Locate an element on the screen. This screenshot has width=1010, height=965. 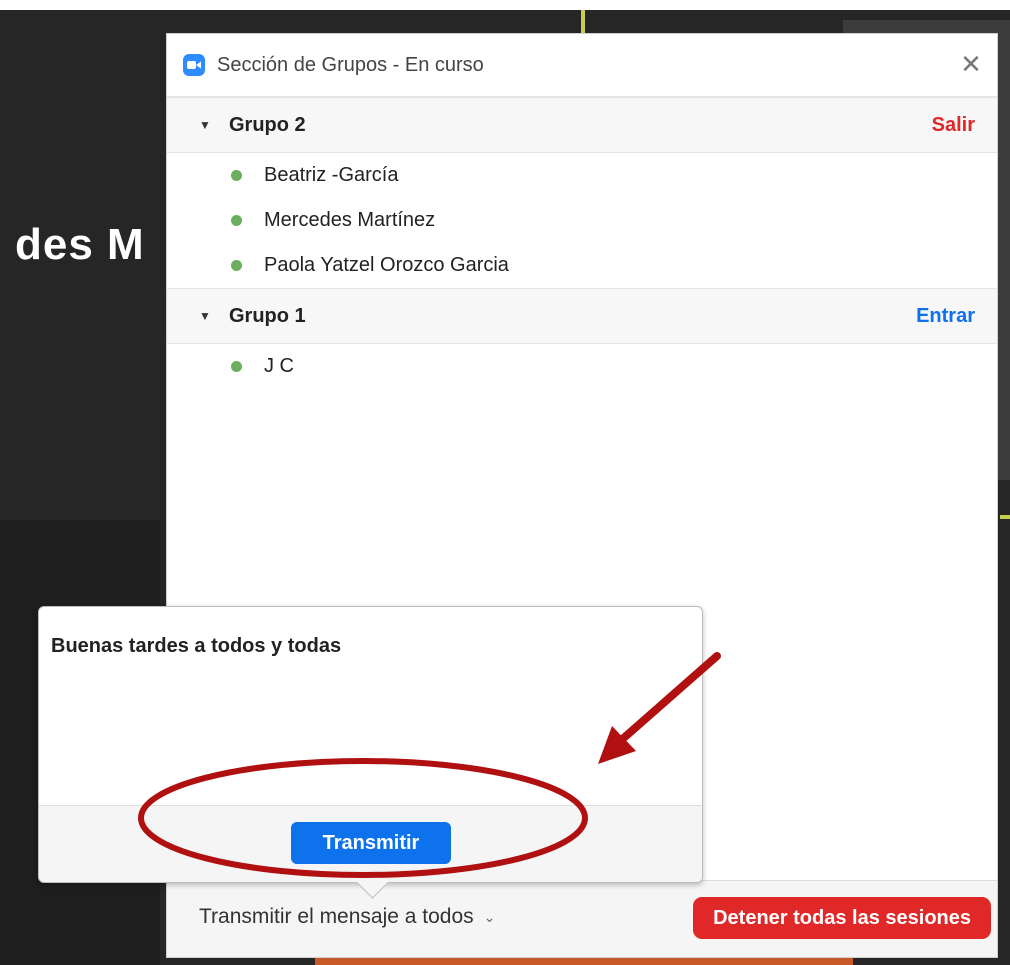
close-icon: ✕ is located at coordinates (971, 64).